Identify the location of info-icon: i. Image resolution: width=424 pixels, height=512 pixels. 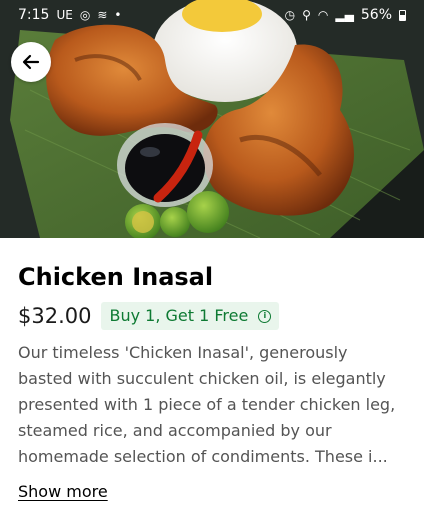
(265, 316).